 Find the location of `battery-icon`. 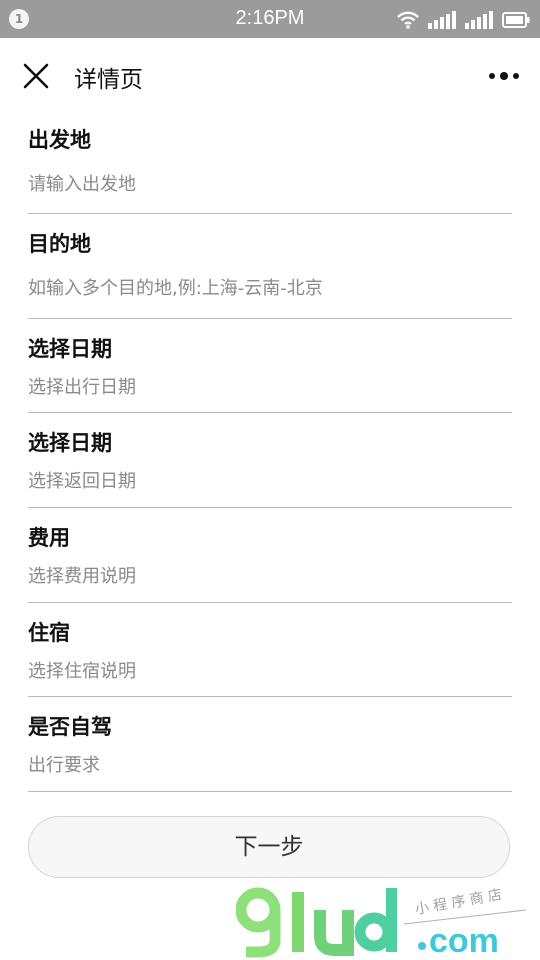

battery-icon is located at coordinates (516, 20).